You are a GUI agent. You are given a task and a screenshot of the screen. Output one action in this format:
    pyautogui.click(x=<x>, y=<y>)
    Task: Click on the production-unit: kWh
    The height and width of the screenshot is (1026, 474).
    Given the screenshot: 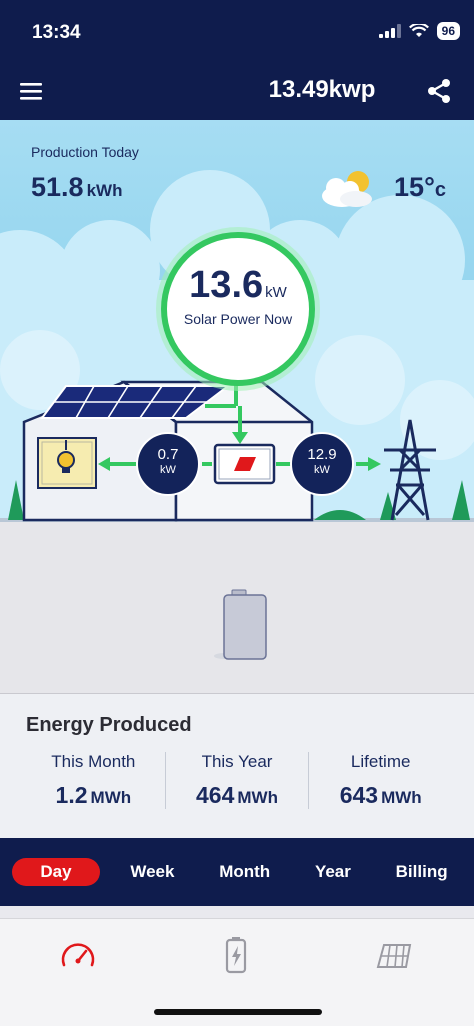 What is the action you would take?
    pyautogui.click(x=104, y=190)
    